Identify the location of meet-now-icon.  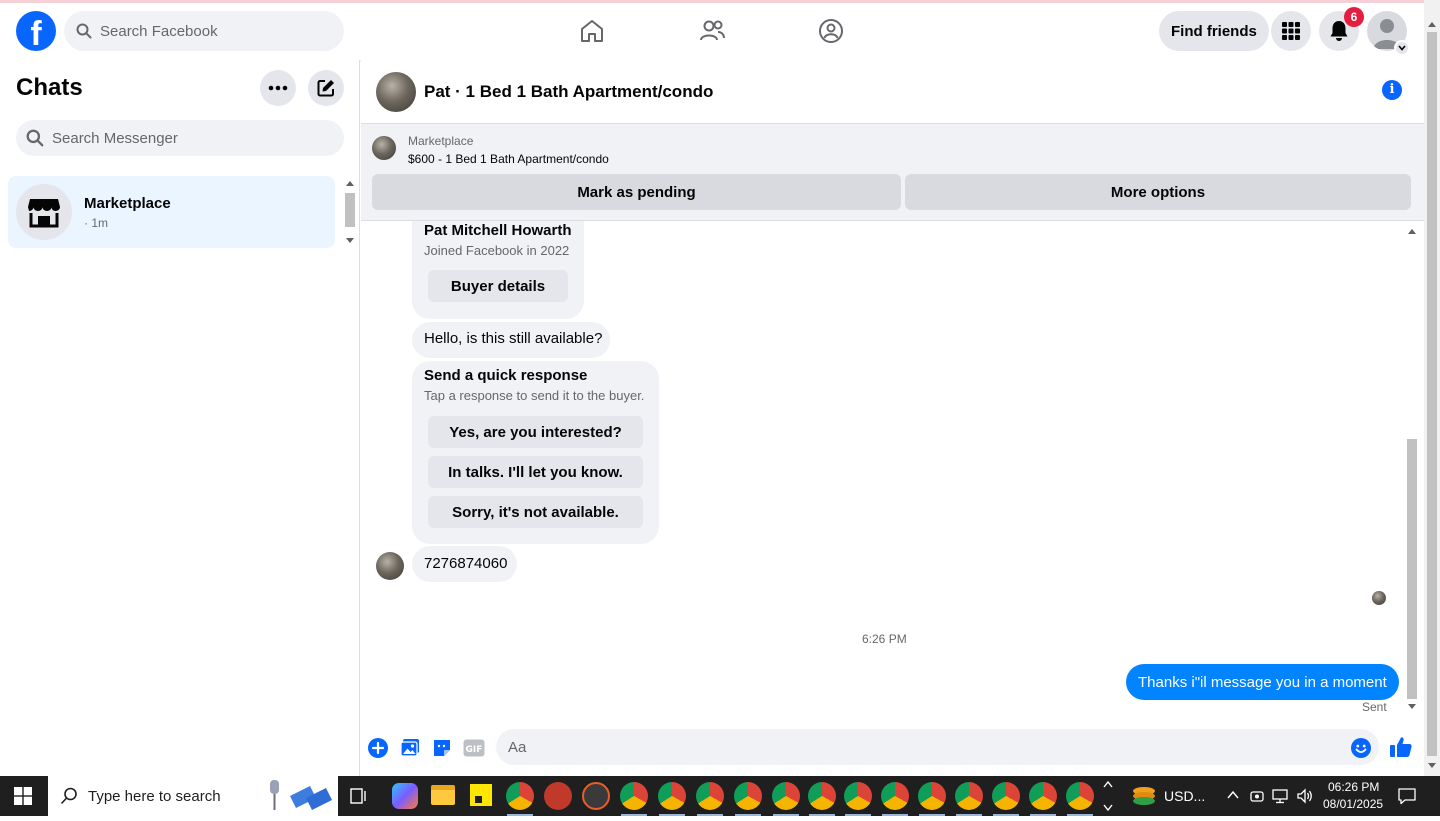
(1257, 798).